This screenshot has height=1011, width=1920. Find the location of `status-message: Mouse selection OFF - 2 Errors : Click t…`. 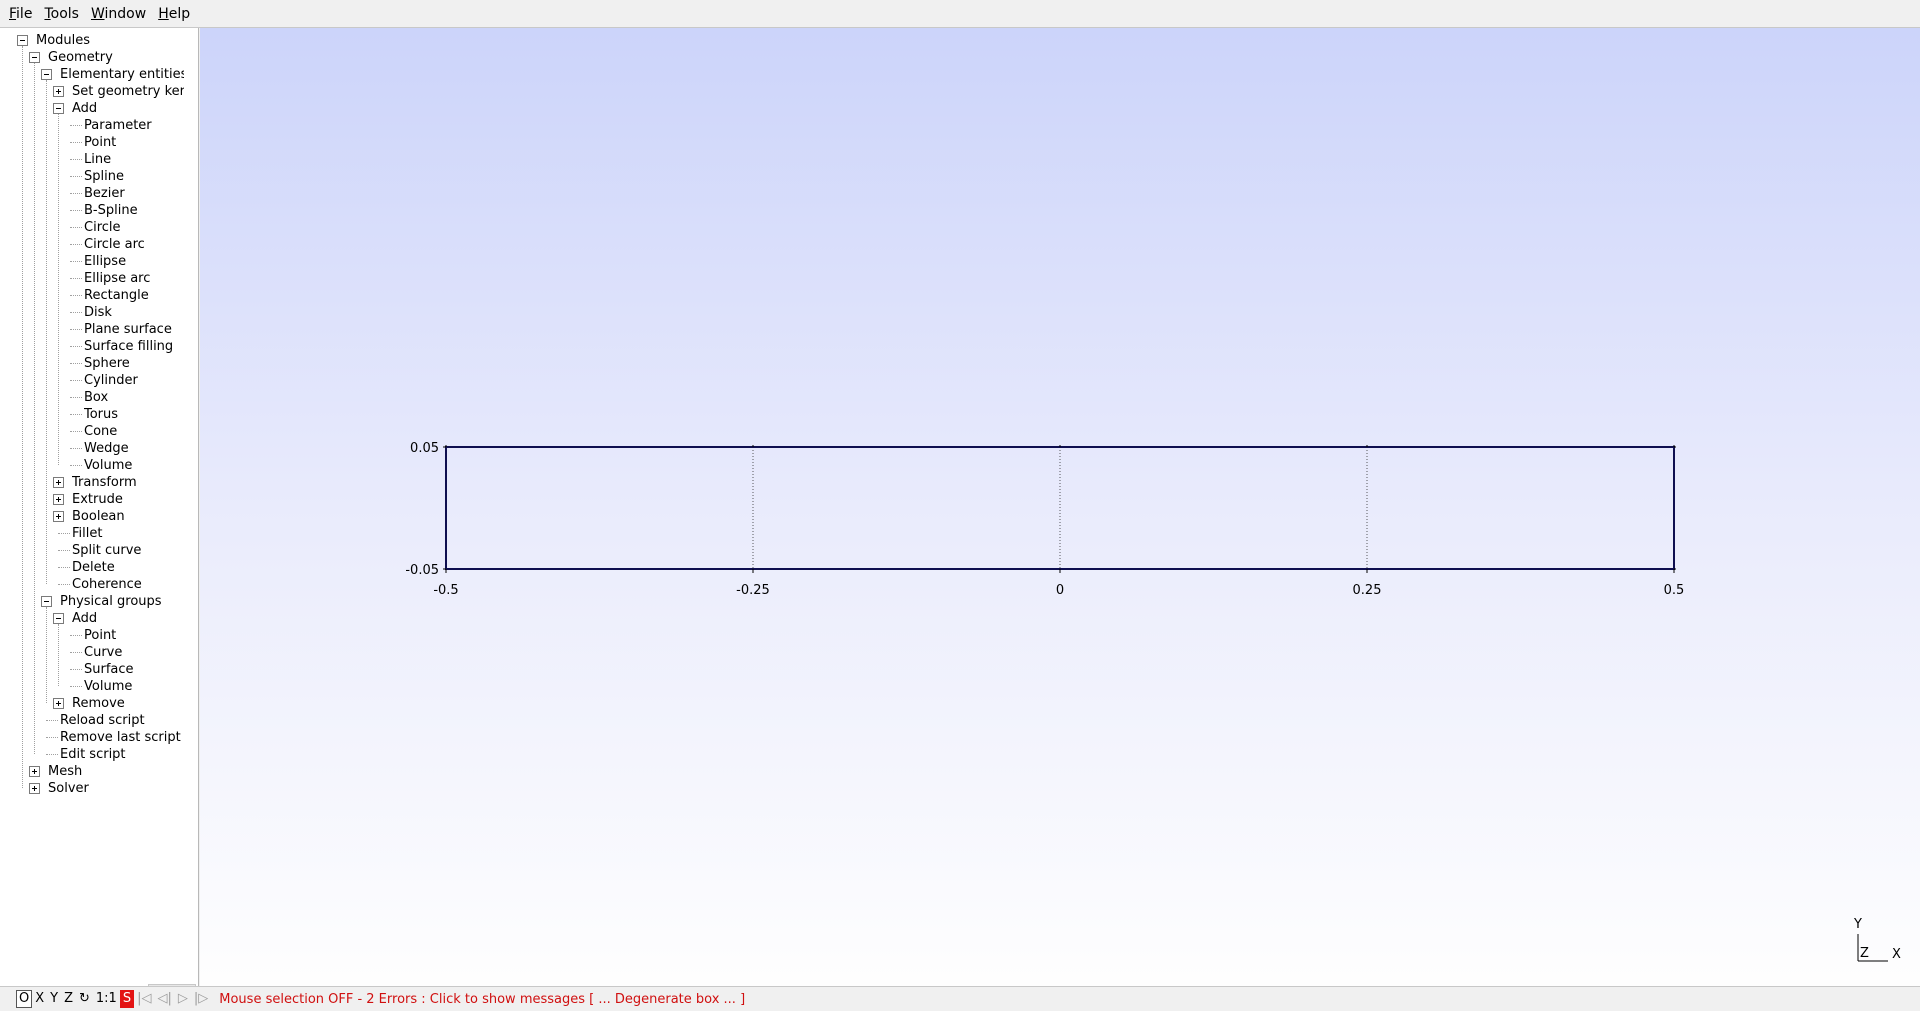

status-message: Mouse selection OFF - 2 Errors : Click t… is located at coordinates (482, 999).